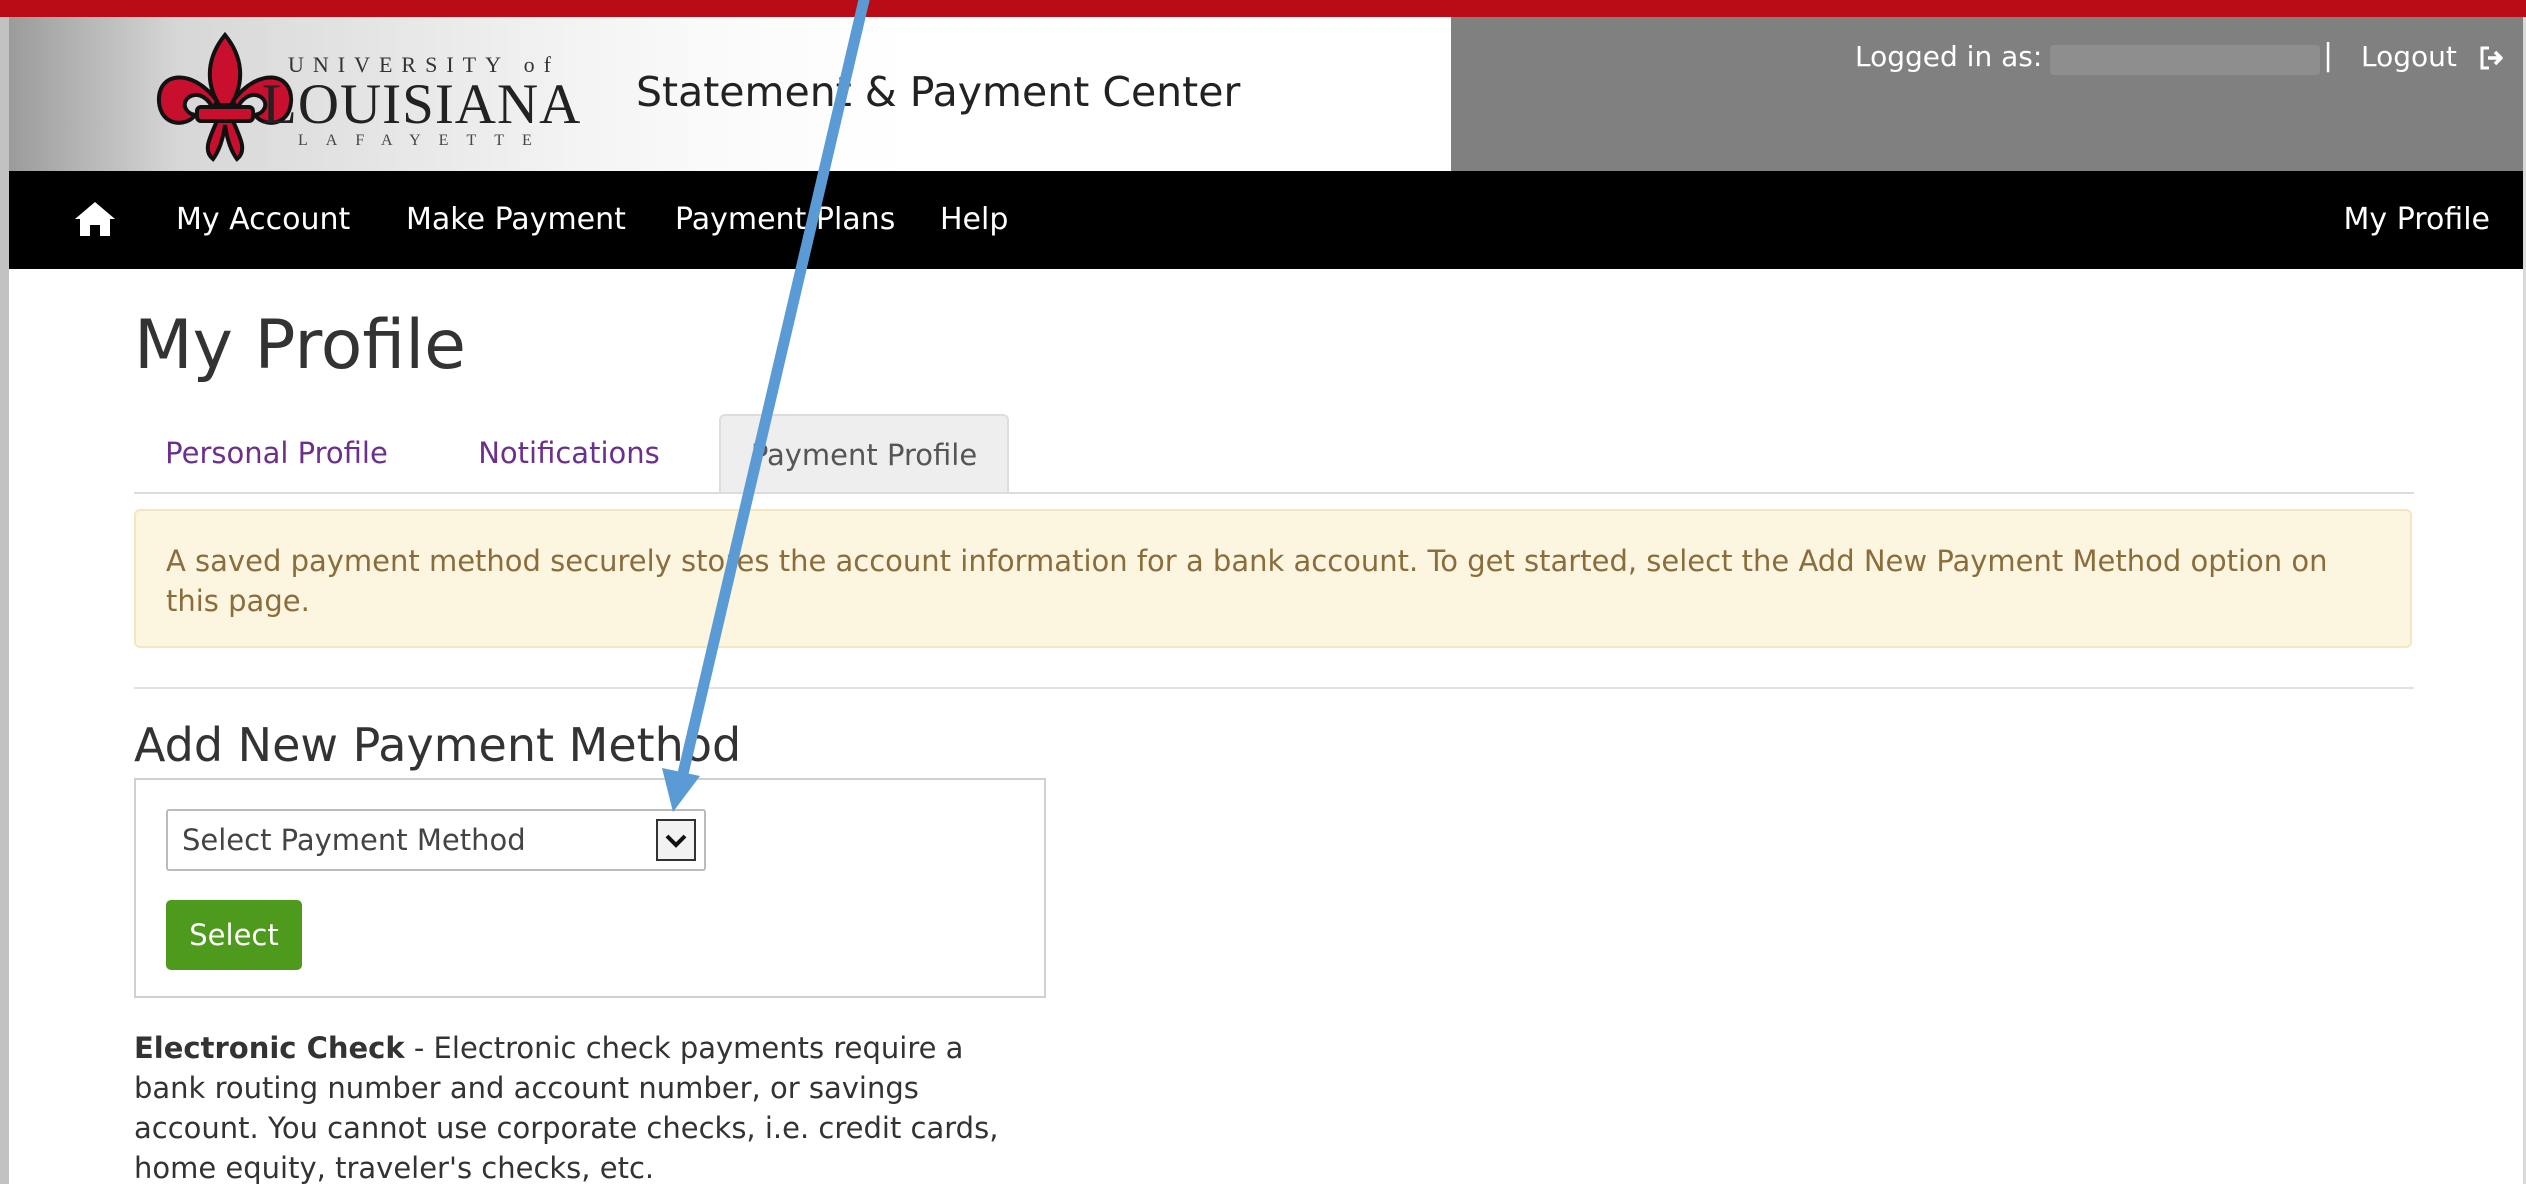 The width and height of the screenshot is (2526, 1188). What do you see at coordinates (2492, 58) in the screenshot?
I see `logout-icon` at bounding box center [2492, 58].